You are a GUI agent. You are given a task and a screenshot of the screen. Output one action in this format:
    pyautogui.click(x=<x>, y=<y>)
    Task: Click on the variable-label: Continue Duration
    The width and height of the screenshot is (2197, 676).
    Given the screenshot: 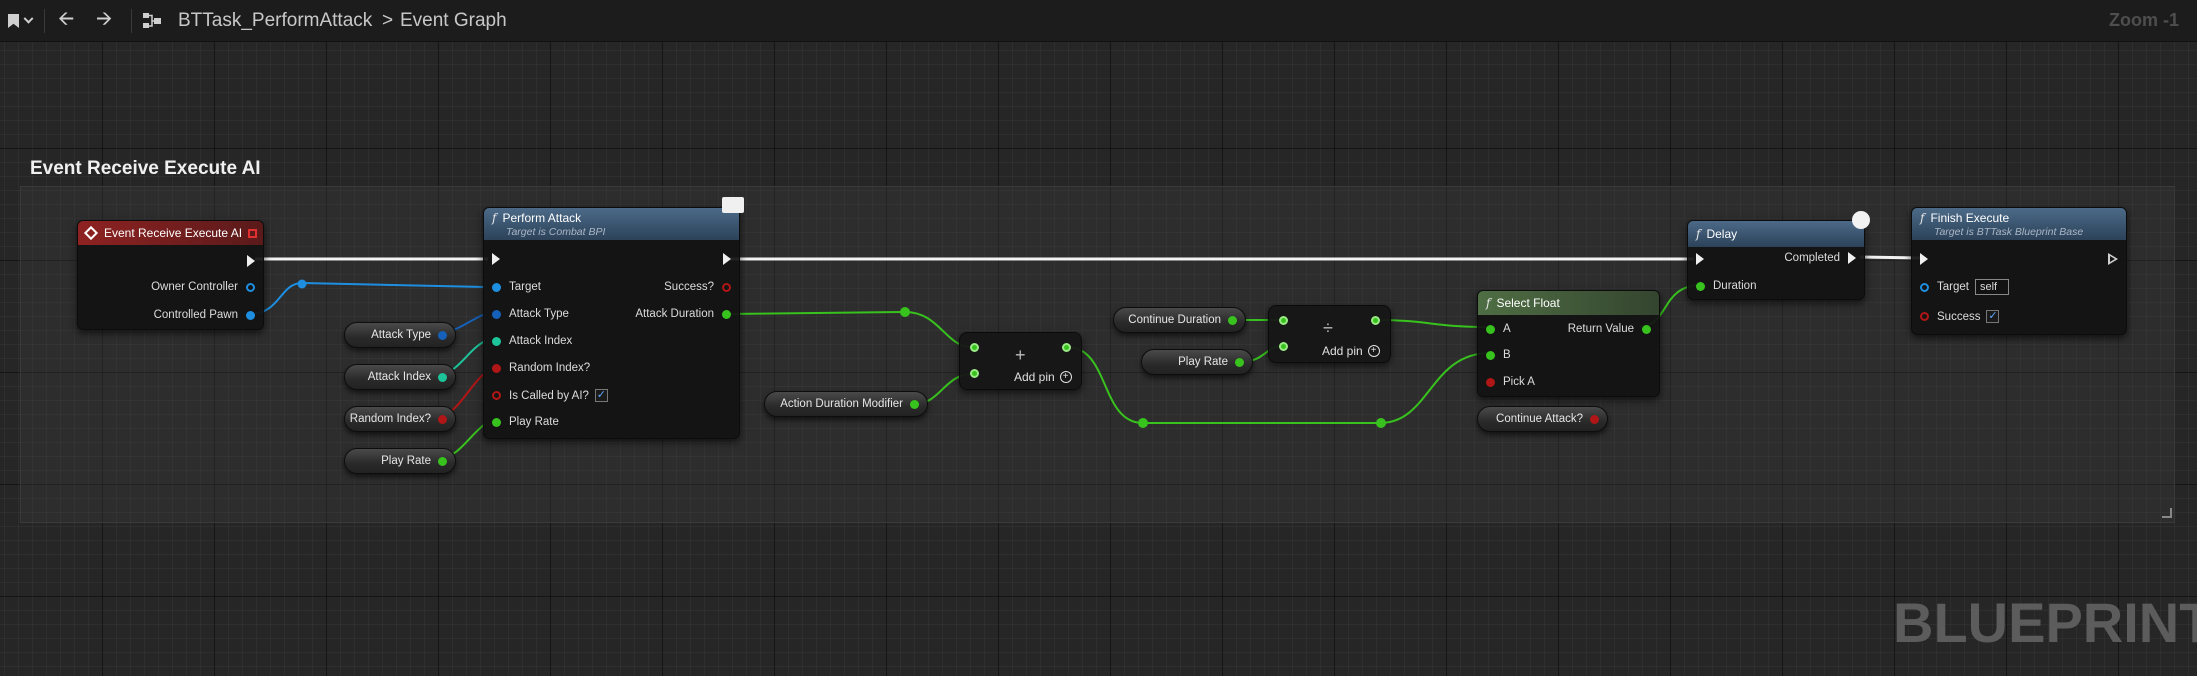 What is the action you would take?
    pyautogui.click(x=1174, y=320)
    